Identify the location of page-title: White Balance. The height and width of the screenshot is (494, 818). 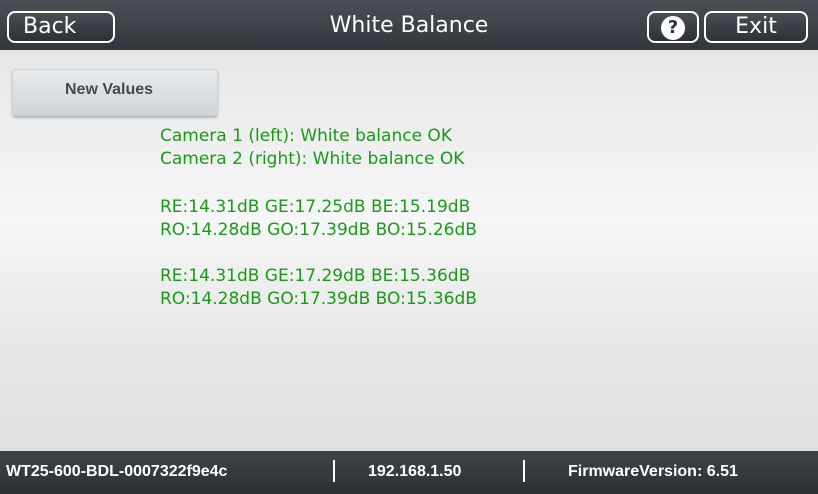
(409, 25).